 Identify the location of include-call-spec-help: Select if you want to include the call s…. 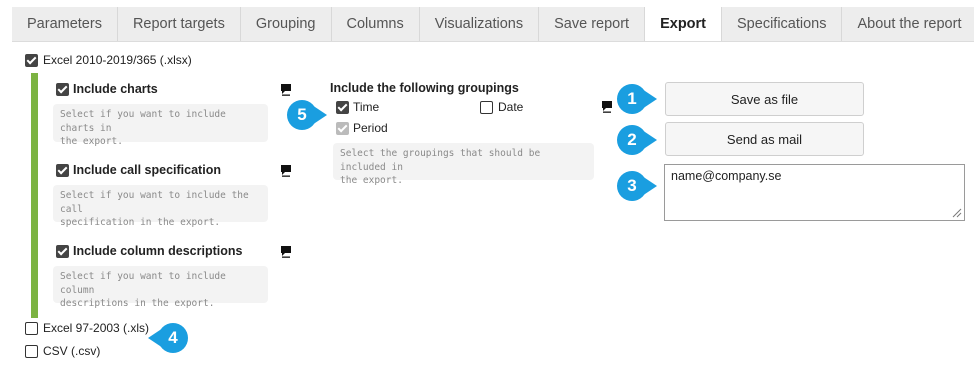
(160, 206).